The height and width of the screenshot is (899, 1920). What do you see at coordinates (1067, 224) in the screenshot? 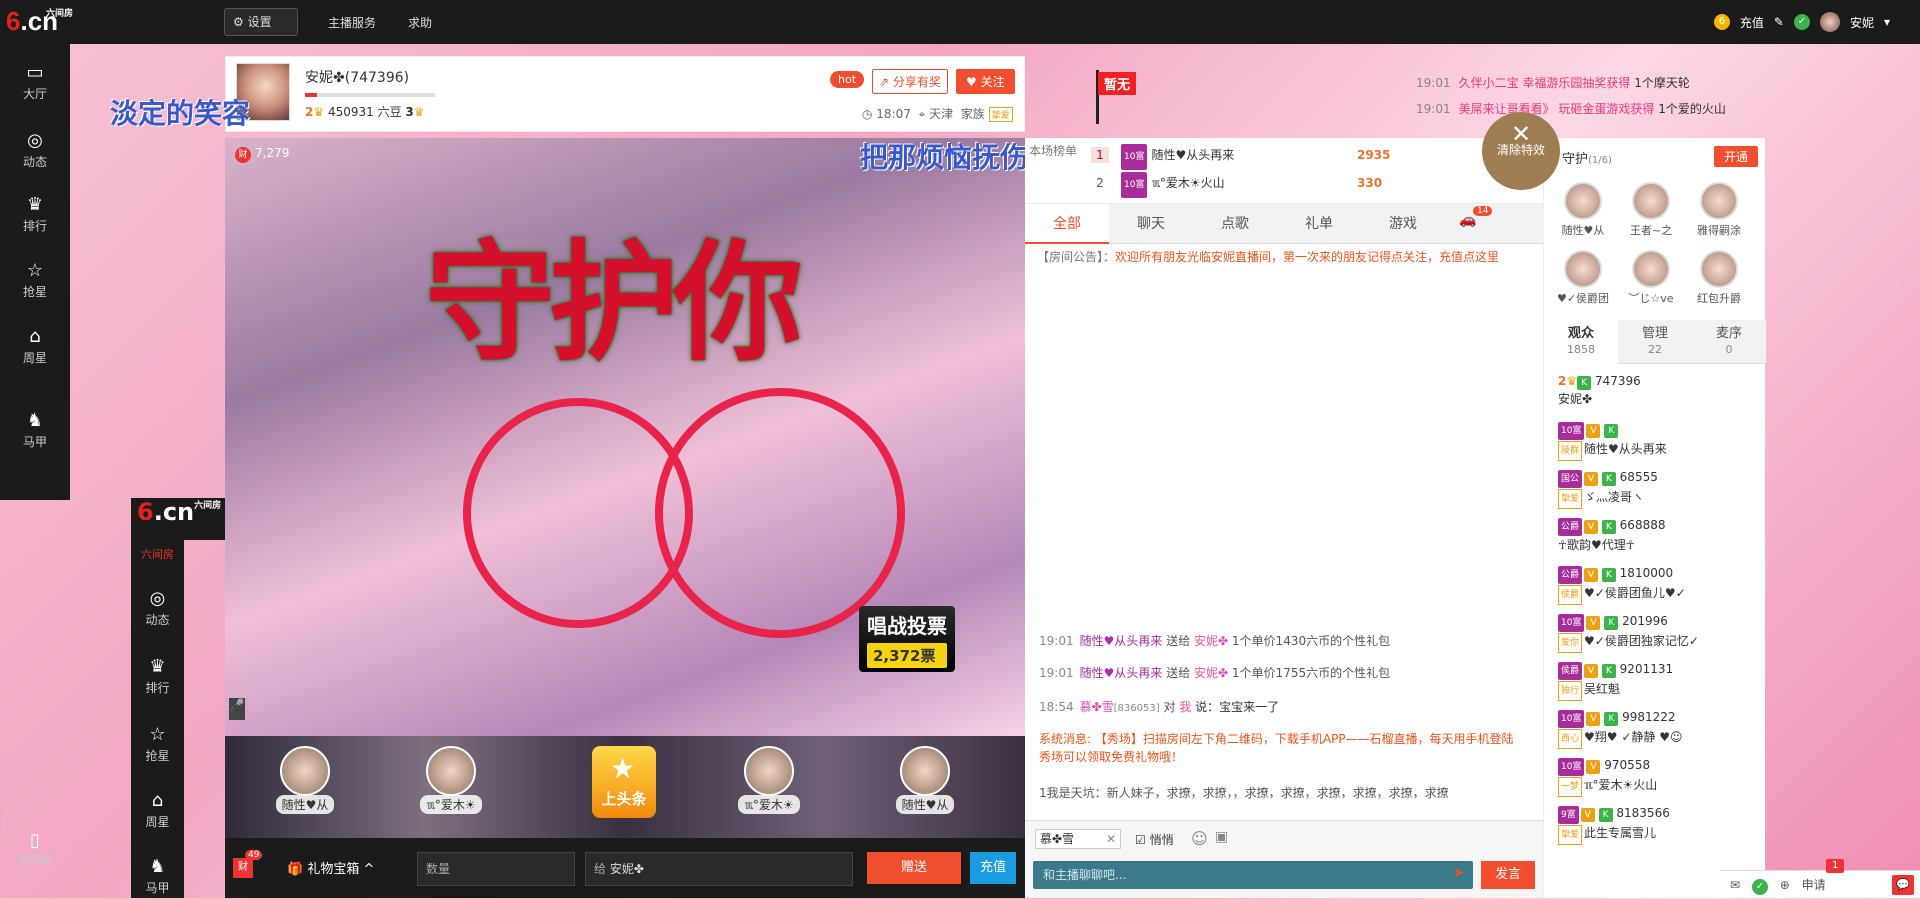
I see `tab-all: 全部` at bounding box center [1067, 224].